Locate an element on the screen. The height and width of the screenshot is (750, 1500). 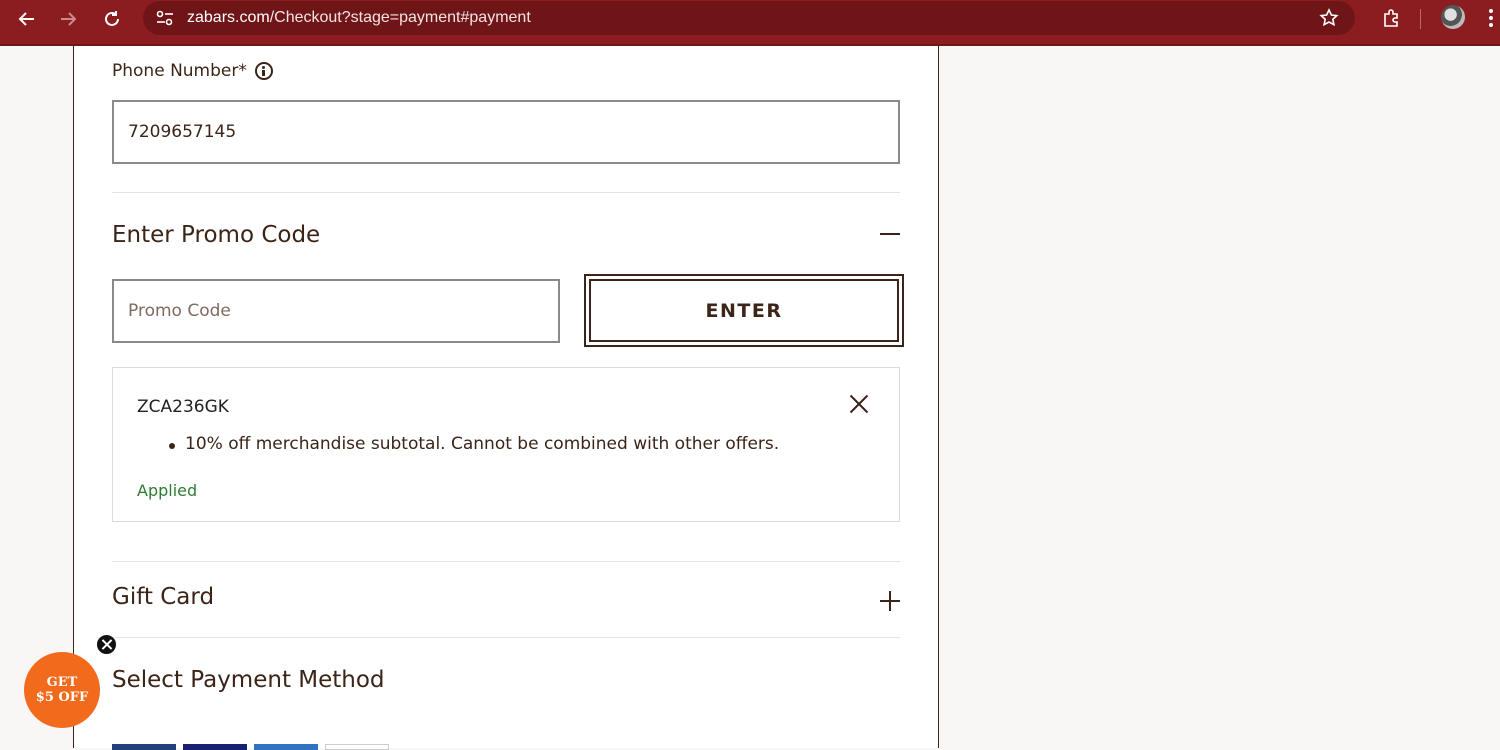
url-path: /Checkout?stage=payment#payment is located at coordinates (400, 17).